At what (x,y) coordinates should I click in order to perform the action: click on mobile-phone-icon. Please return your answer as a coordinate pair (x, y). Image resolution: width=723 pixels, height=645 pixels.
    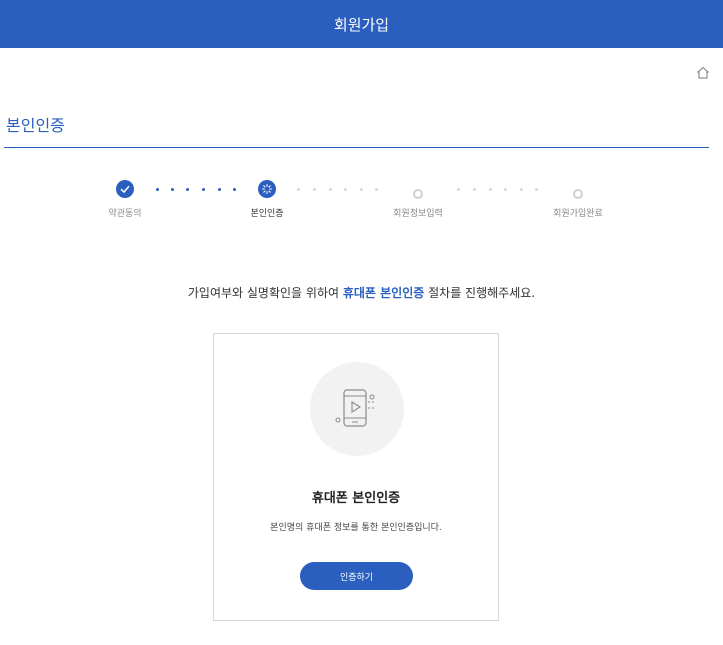
    Looking at the image, I should click on (355, 408).